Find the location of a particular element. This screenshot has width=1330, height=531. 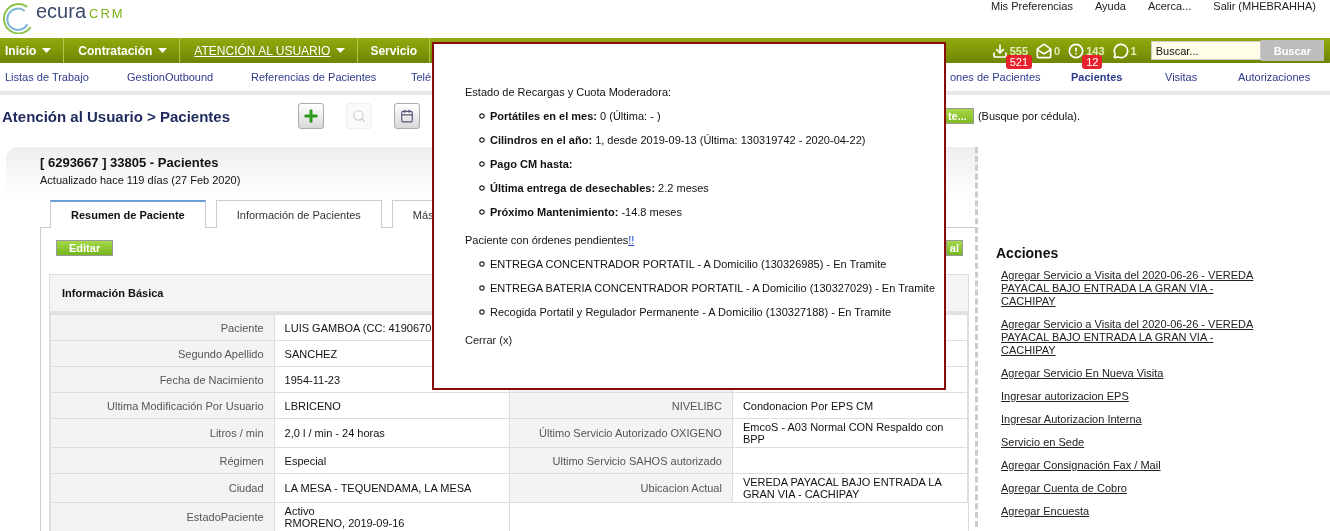

field-value: LBRICENO is located at coordinates (392, 405).